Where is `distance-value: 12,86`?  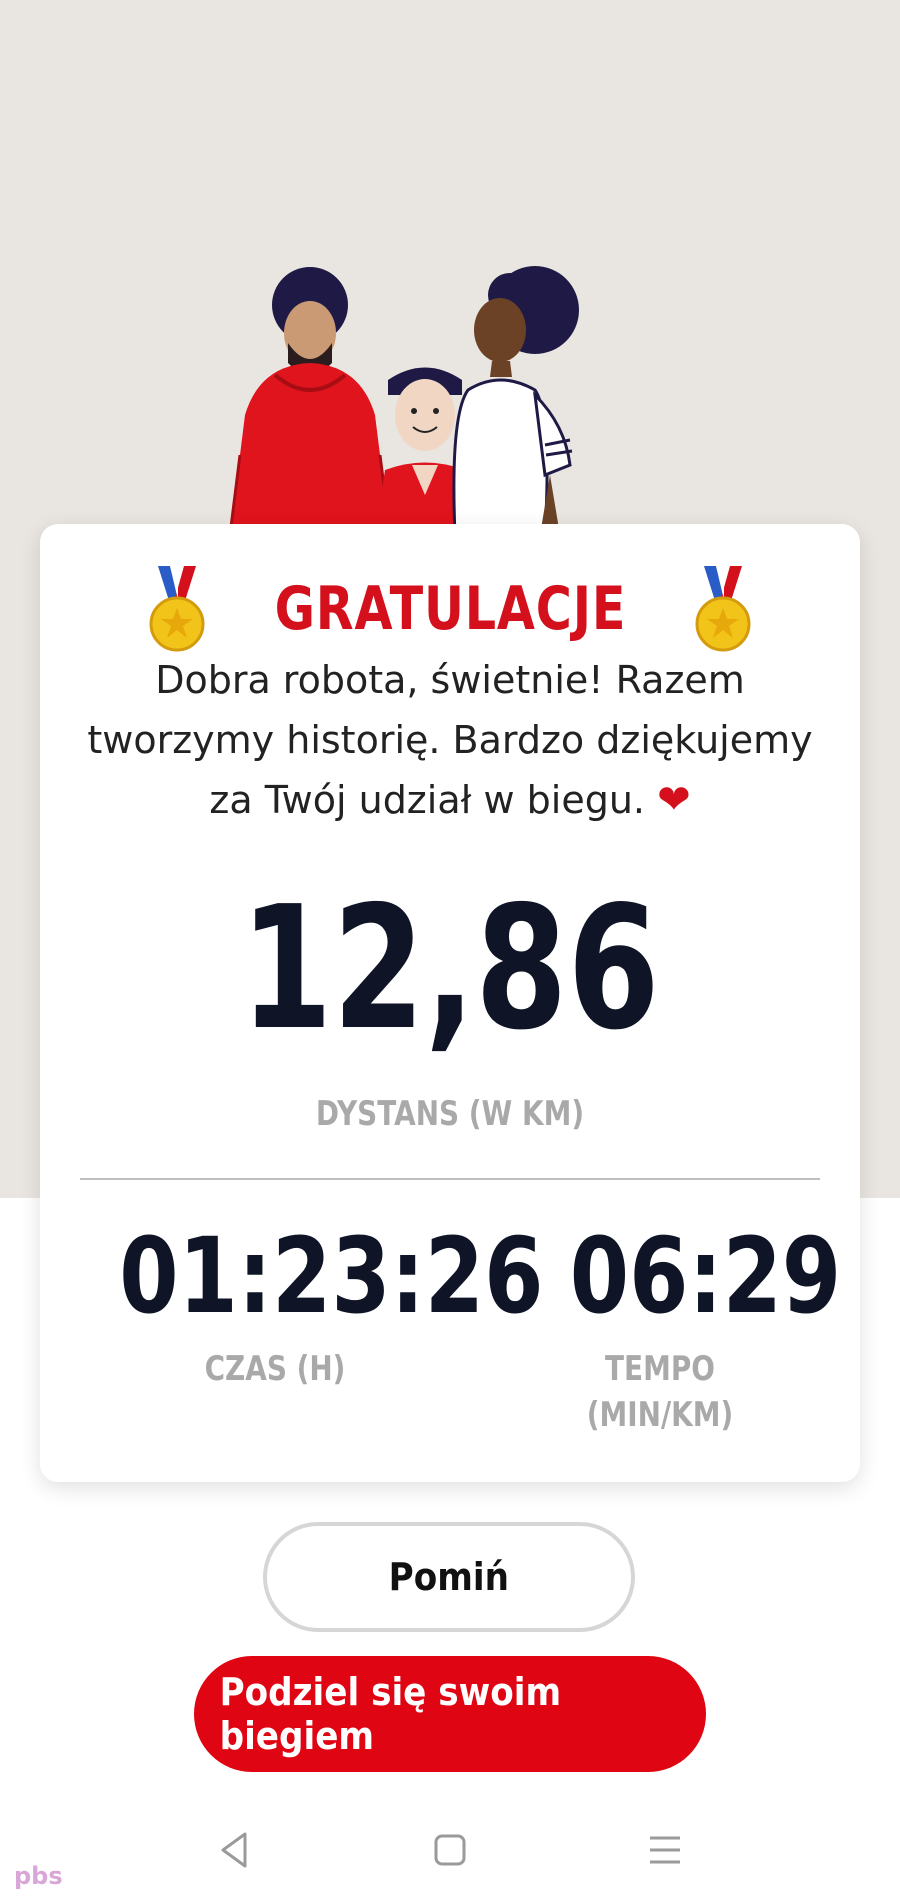 distance-value: 12,86 is located at coordinates (450, 969).